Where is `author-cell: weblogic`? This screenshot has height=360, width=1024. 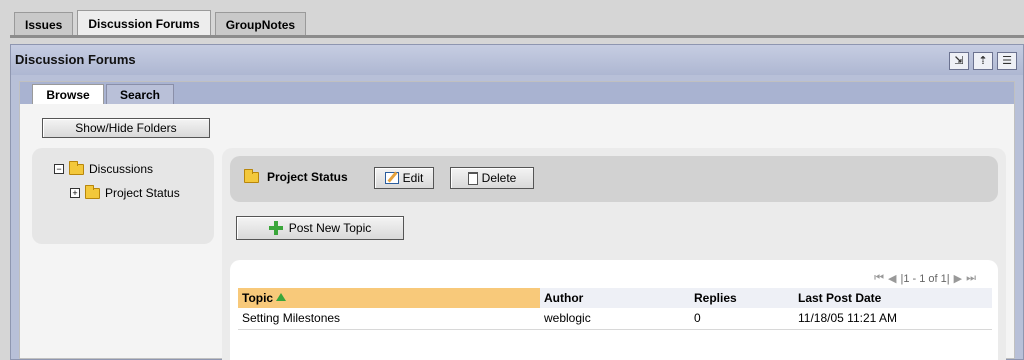 author-cell: weblogic is located at coordinates (615, 319).